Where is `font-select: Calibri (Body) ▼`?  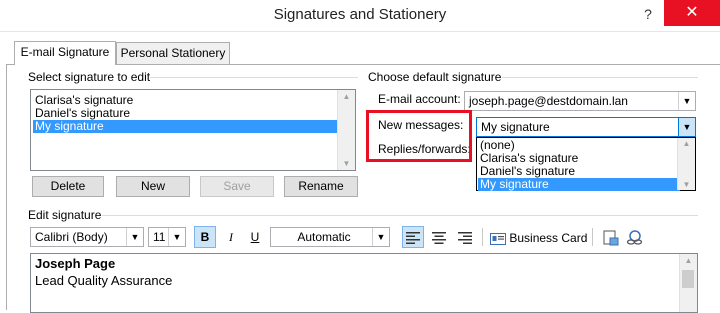
font-select: Calibri (Body) ▼ is located at coordinates (87, 237).